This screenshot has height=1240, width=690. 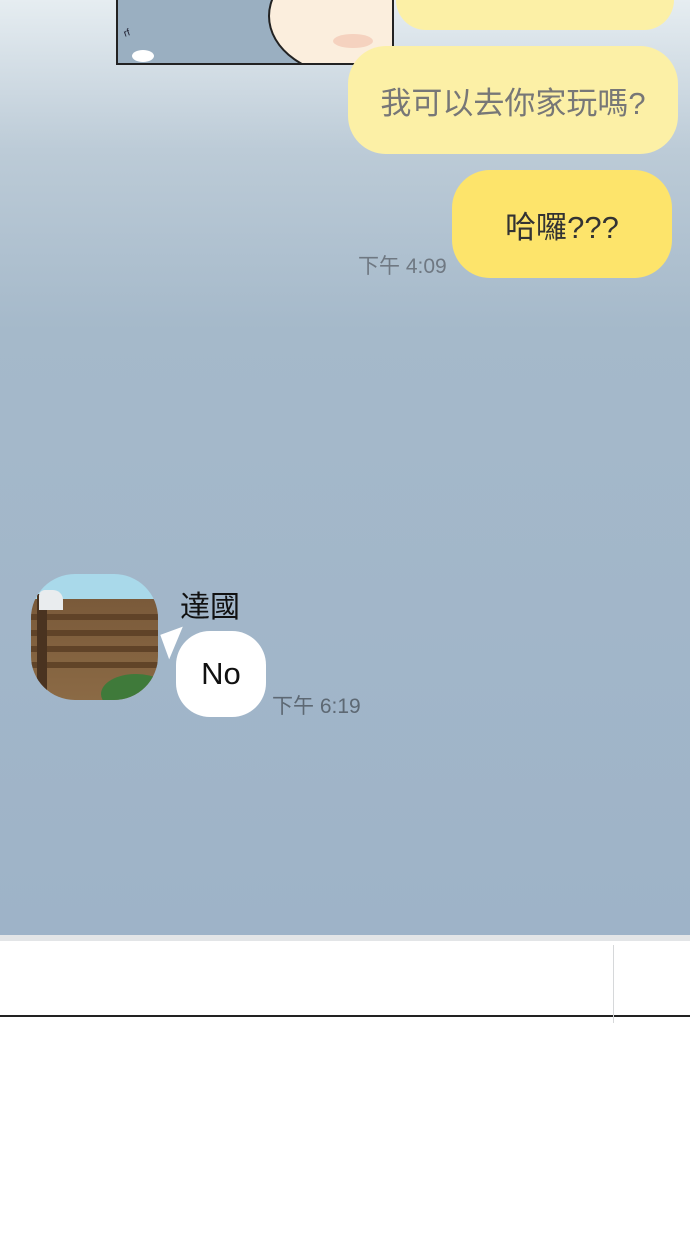 What do you see at coordinates (613, 984) in the screenshot?
I see `input-divider` at bounding box center [613, 984].